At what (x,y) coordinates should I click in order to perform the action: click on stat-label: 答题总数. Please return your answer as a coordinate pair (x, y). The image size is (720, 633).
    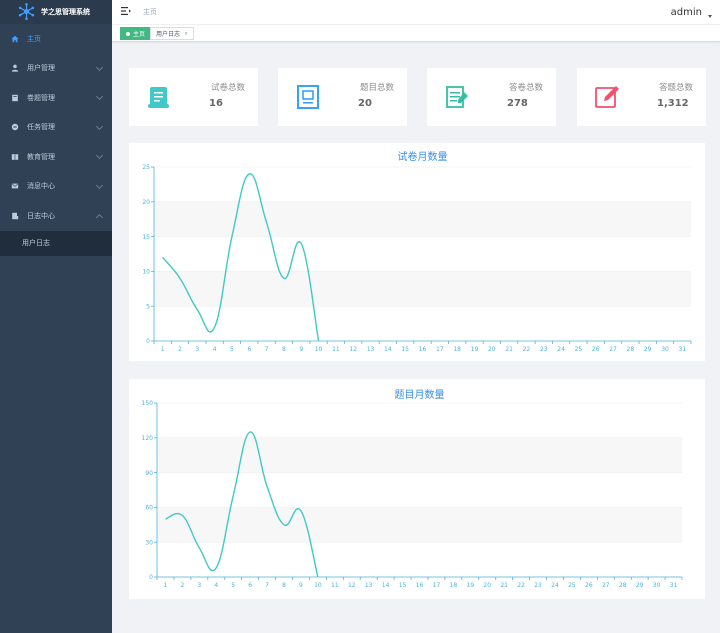
    Looking at the image, I should click on (675, 88).